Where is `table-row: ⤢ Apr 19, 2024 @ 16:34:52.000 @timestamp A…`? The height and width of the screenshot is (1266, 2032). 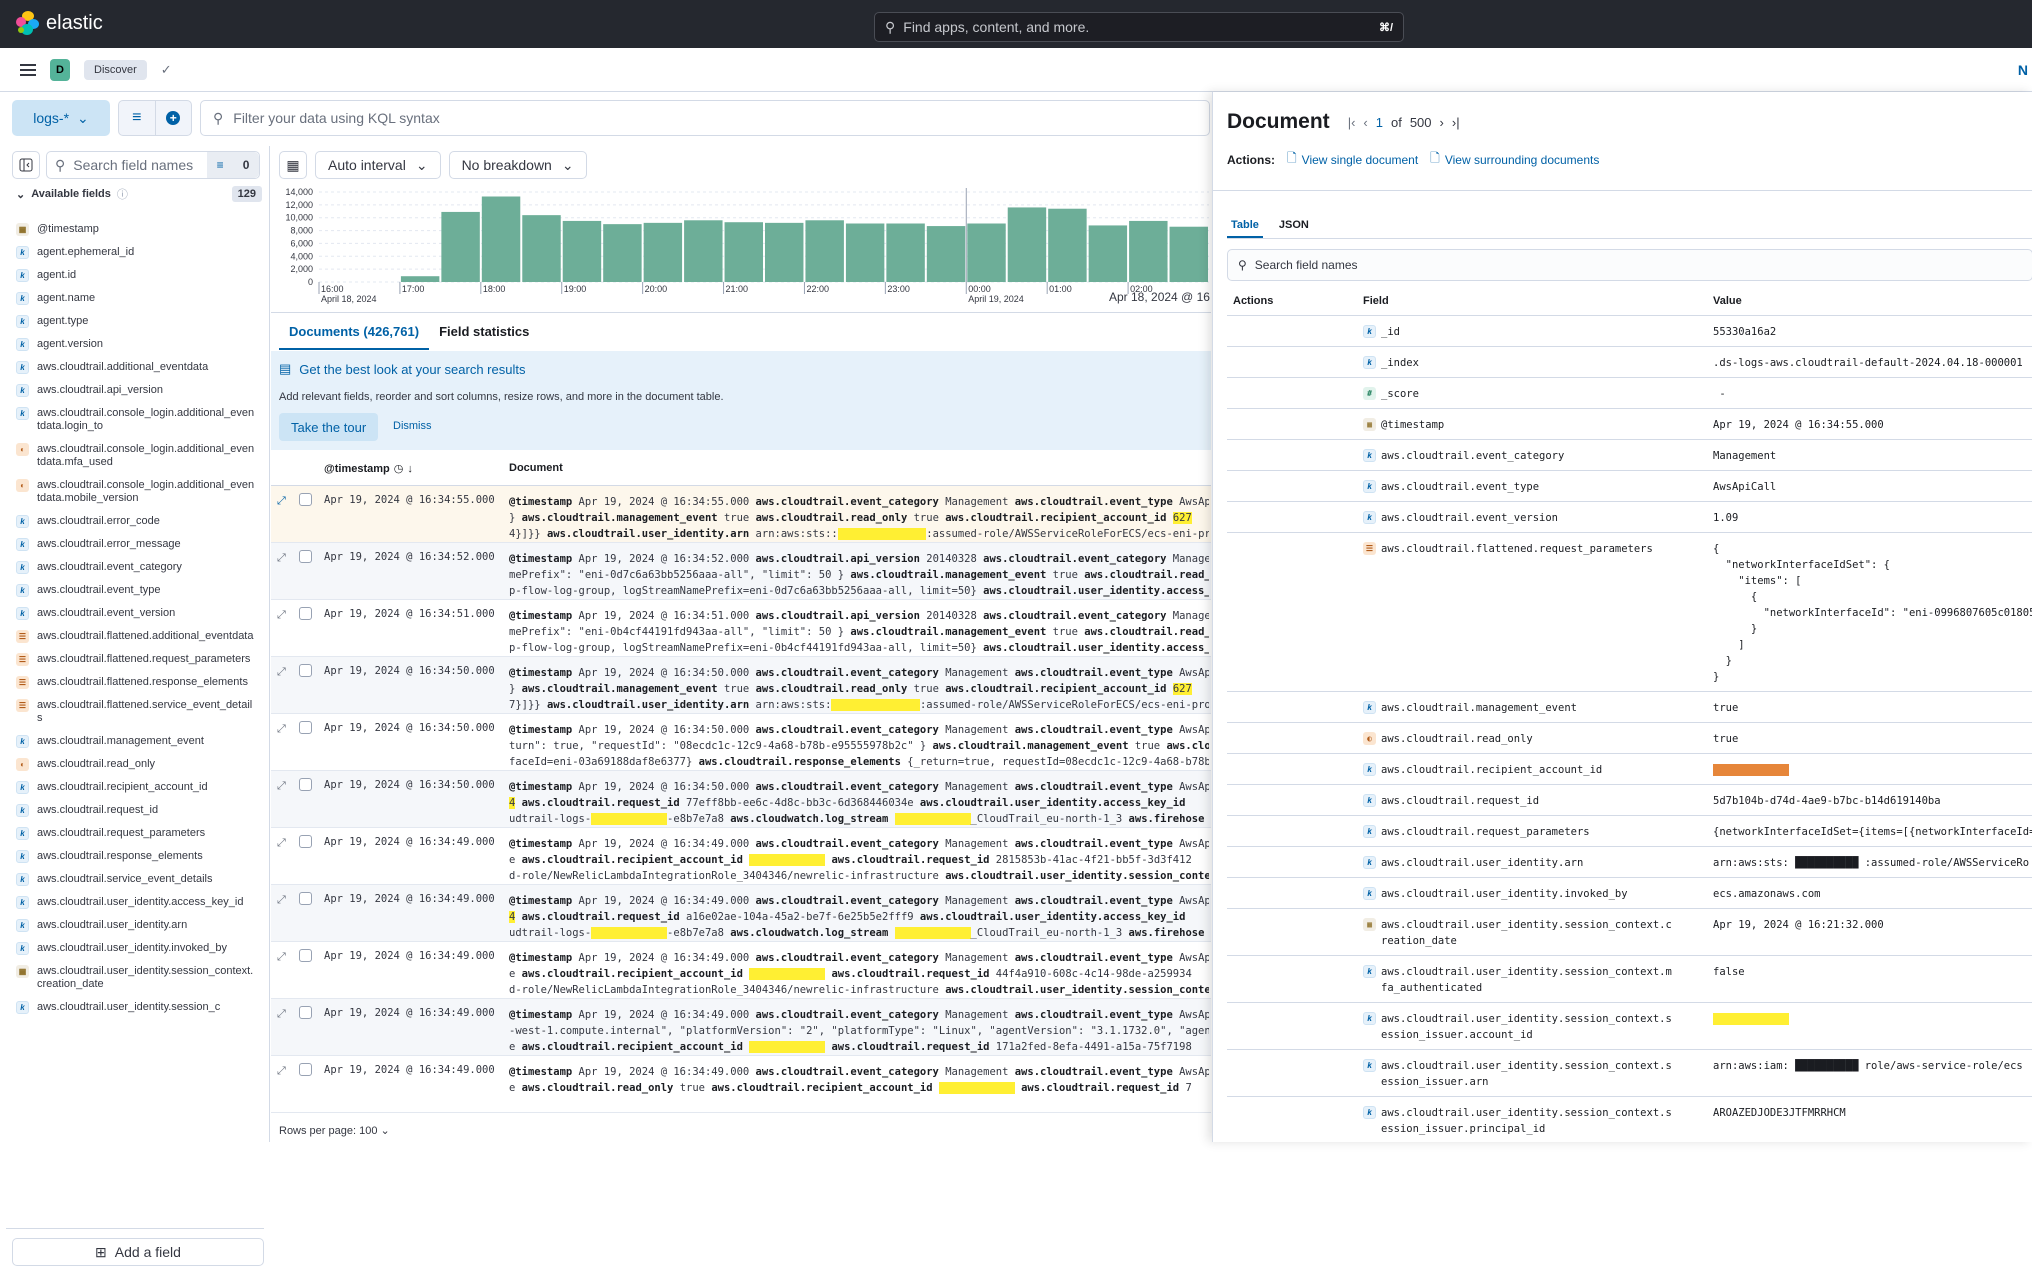
table-row: ⤢ Apr 19, 2024 @ 16:34:52.000 @timestamp A… is located at coordinates (741, 571).